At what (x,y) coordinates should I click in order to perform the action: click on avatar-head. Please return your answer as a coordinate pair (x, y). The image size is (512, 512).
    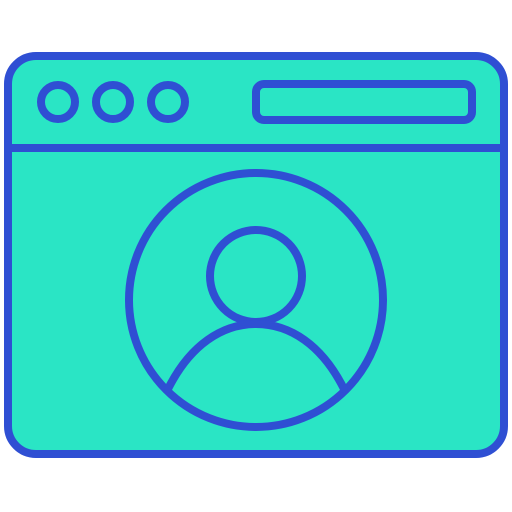
    Looking at the image, I should click on (256, 276).